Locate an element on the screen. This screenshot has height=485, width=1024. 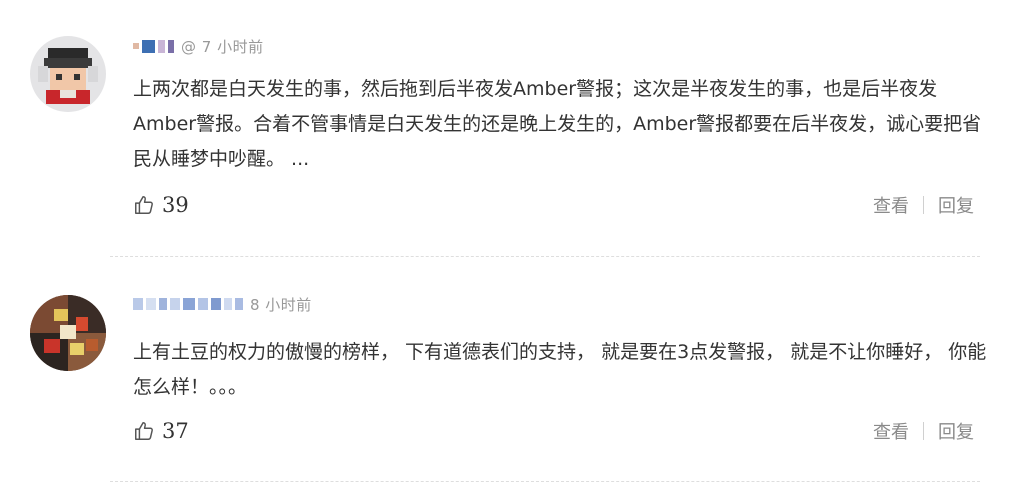
comment-divider is located at coordinates (545, 481).